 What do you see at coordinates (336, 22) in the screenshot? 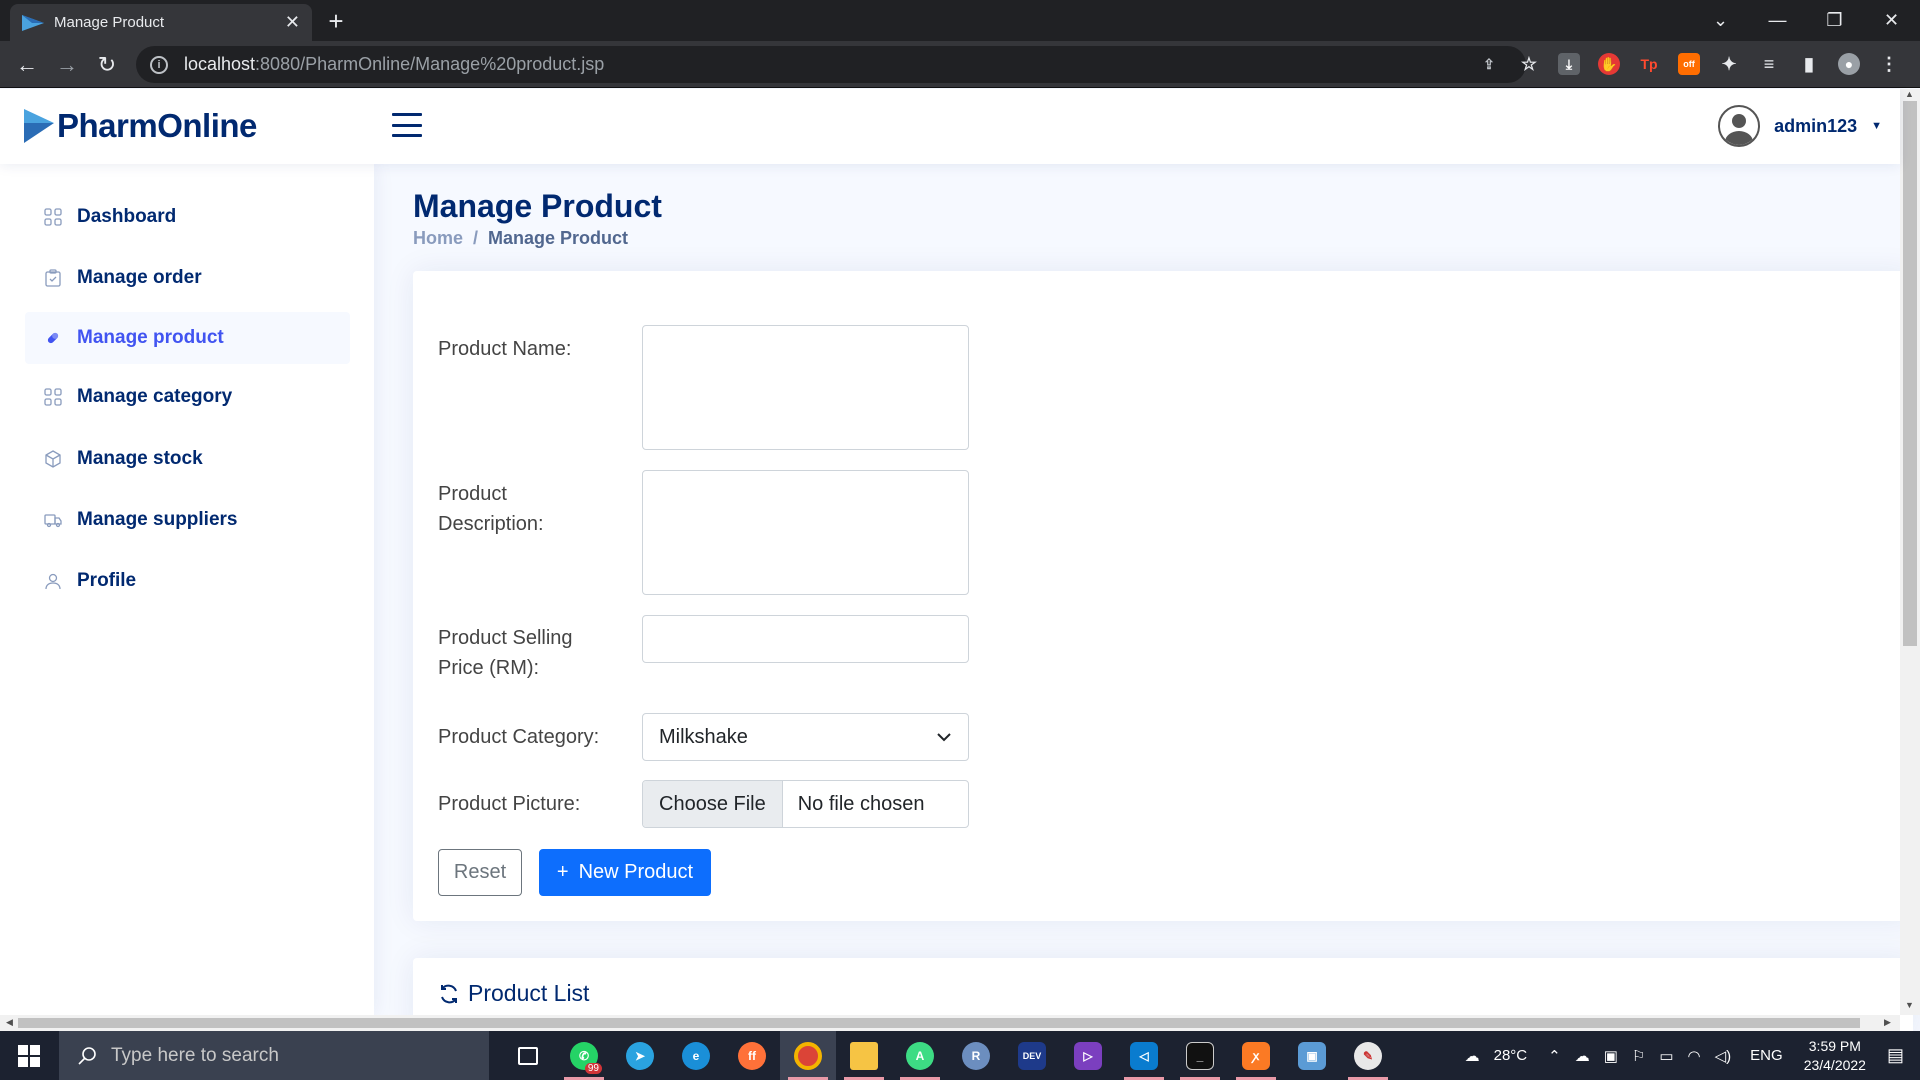
I see `new-tab-icon: +` at bounding box center [336, 22].